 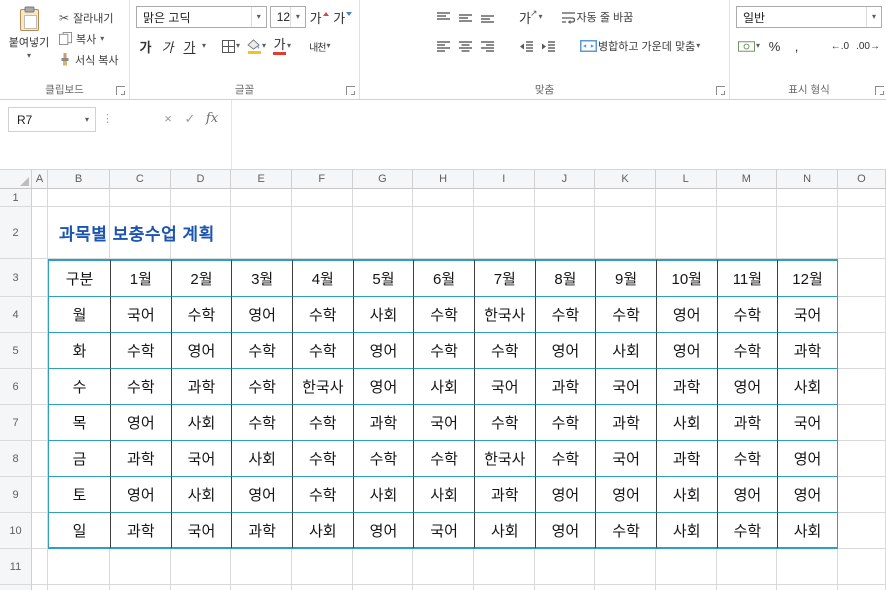 I want to click on copy-button: 복사 ▾, so click(x=89, y=38).